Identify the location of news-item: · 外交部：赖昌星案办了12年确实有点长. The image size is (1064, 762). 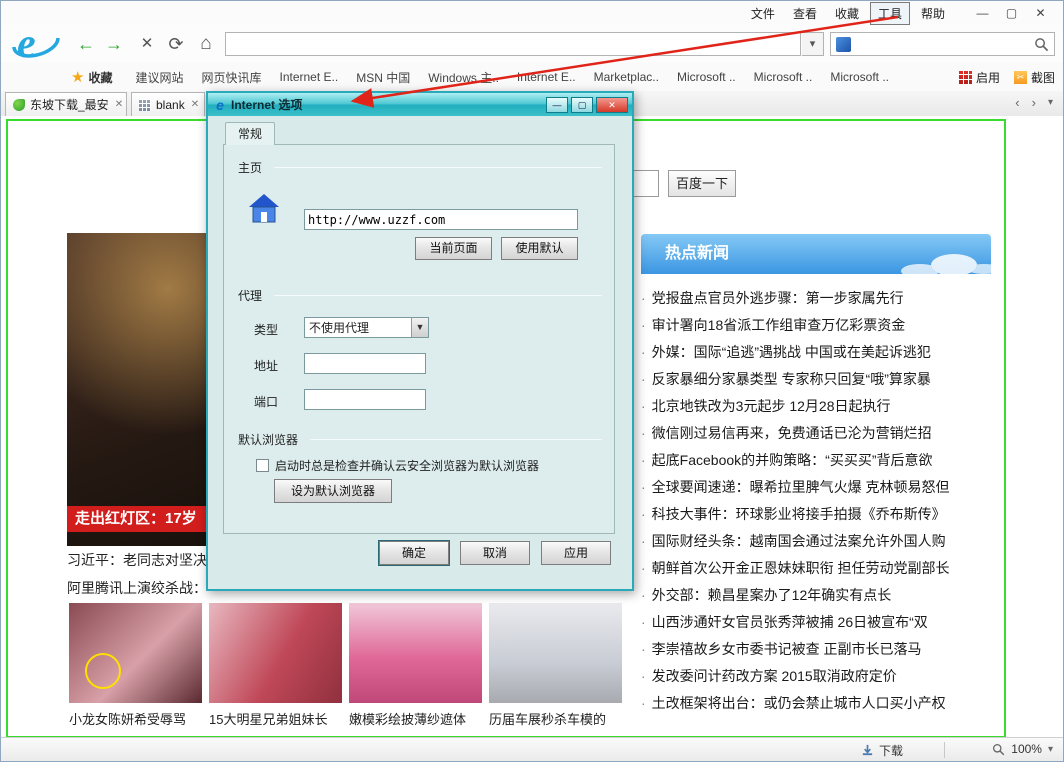
(816, 595).